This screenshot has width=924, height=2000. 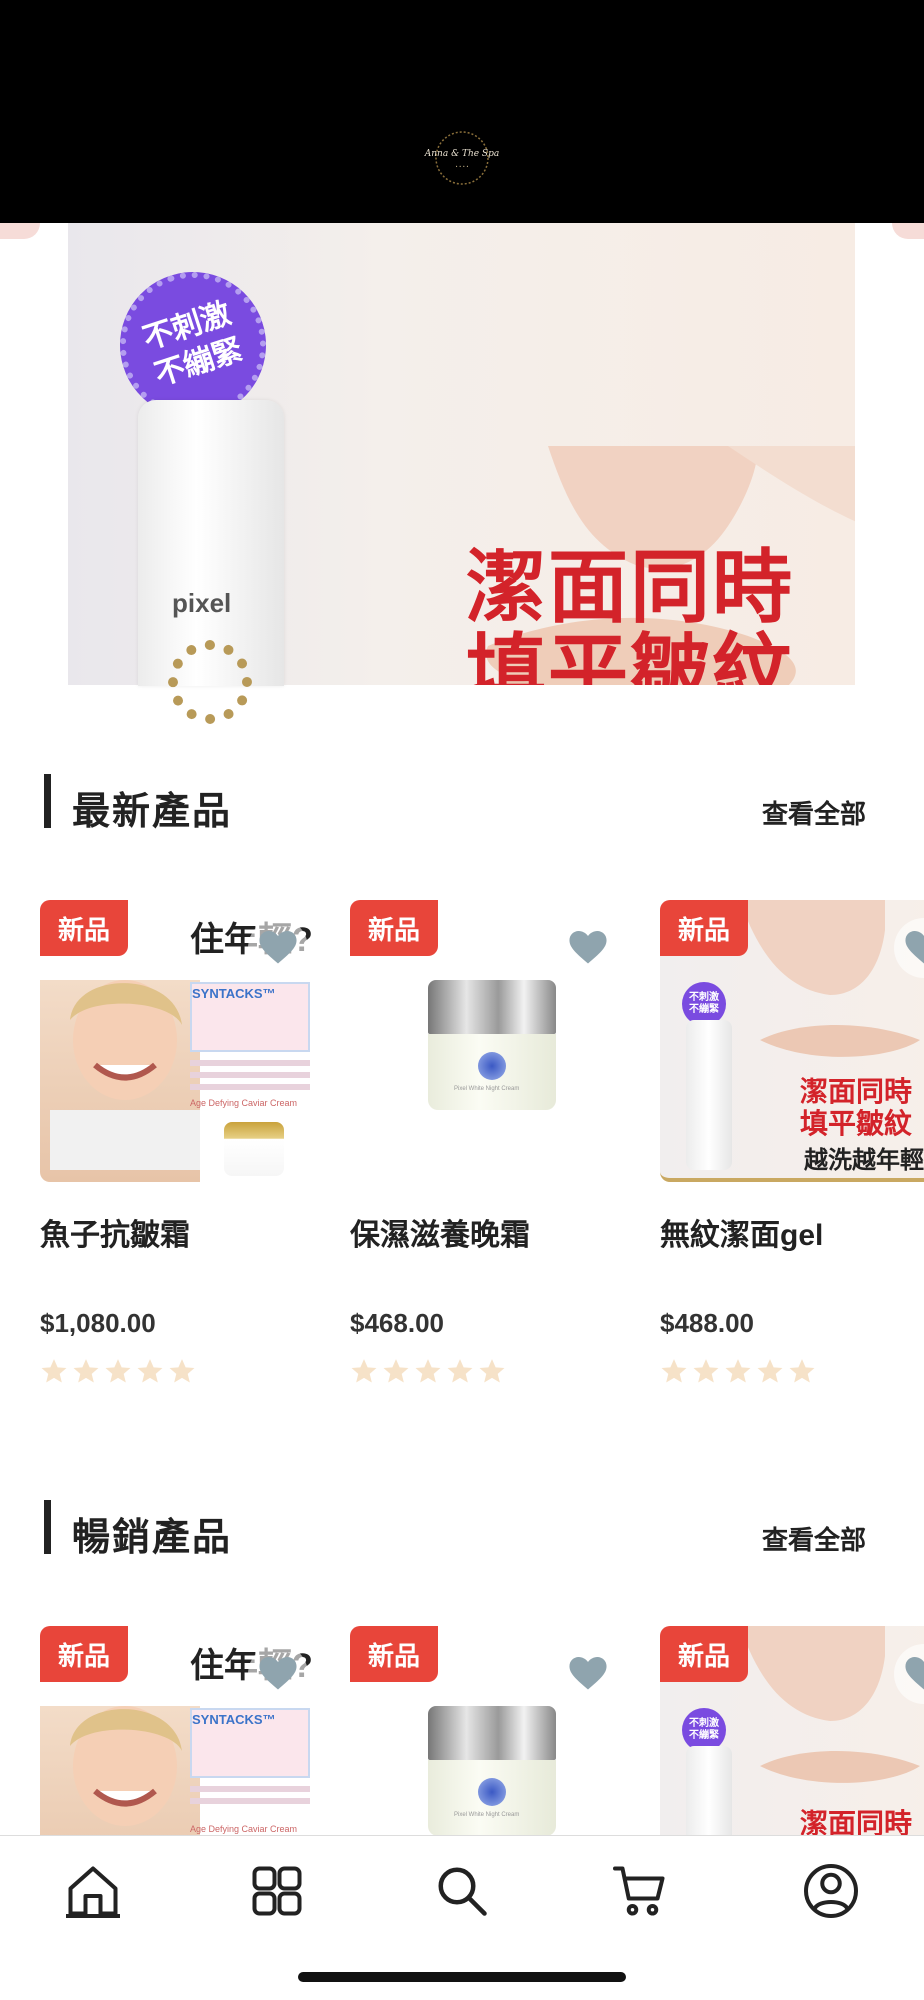 I want to click on tab-categories, so click(x=277, y=1891).